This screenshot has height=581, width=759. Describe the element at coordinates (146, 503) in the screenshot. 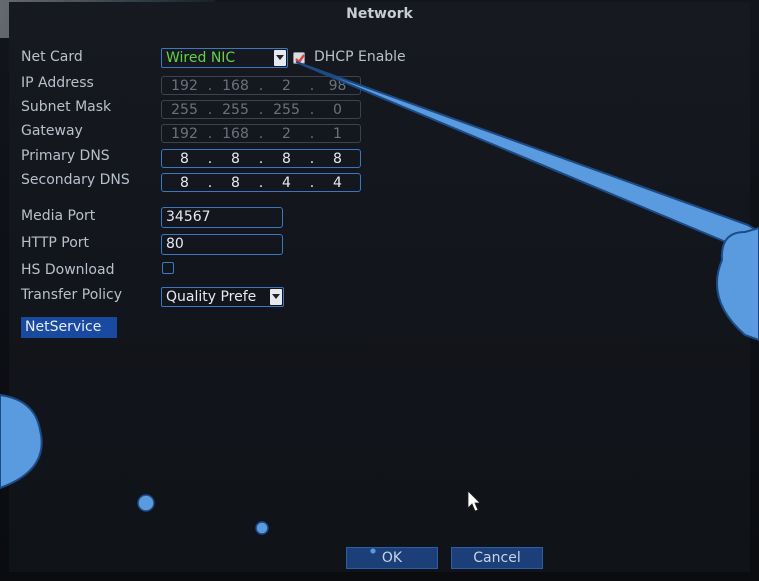

I see `thought-dot-large` at that location.